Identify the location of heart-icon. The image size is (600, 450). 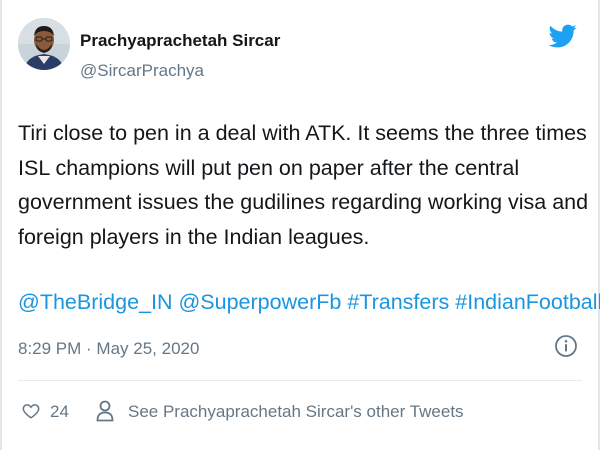
(31, 411).